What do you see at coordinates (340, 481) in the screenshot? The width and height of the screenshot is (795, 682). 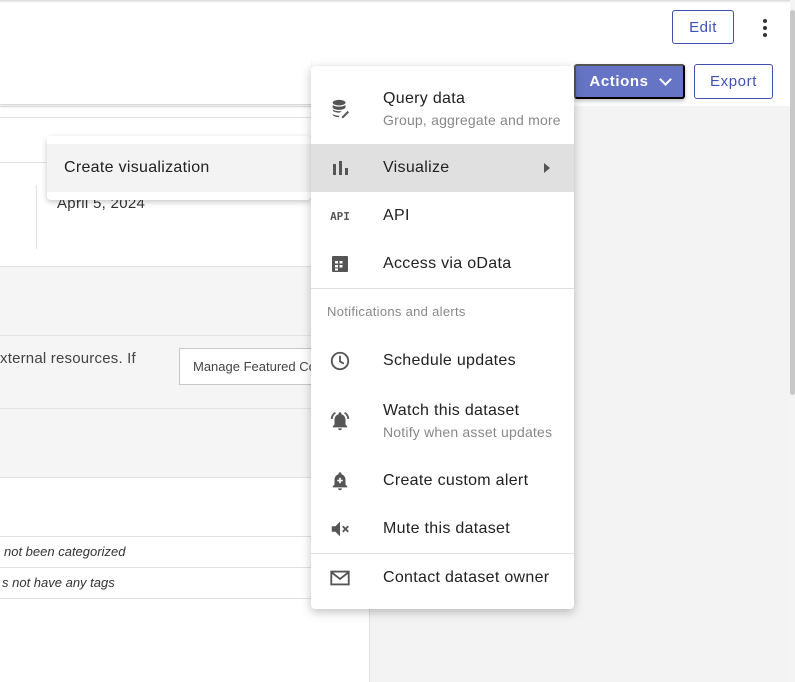 I see `bell-plus-icon` at bounding box center [340, 481].